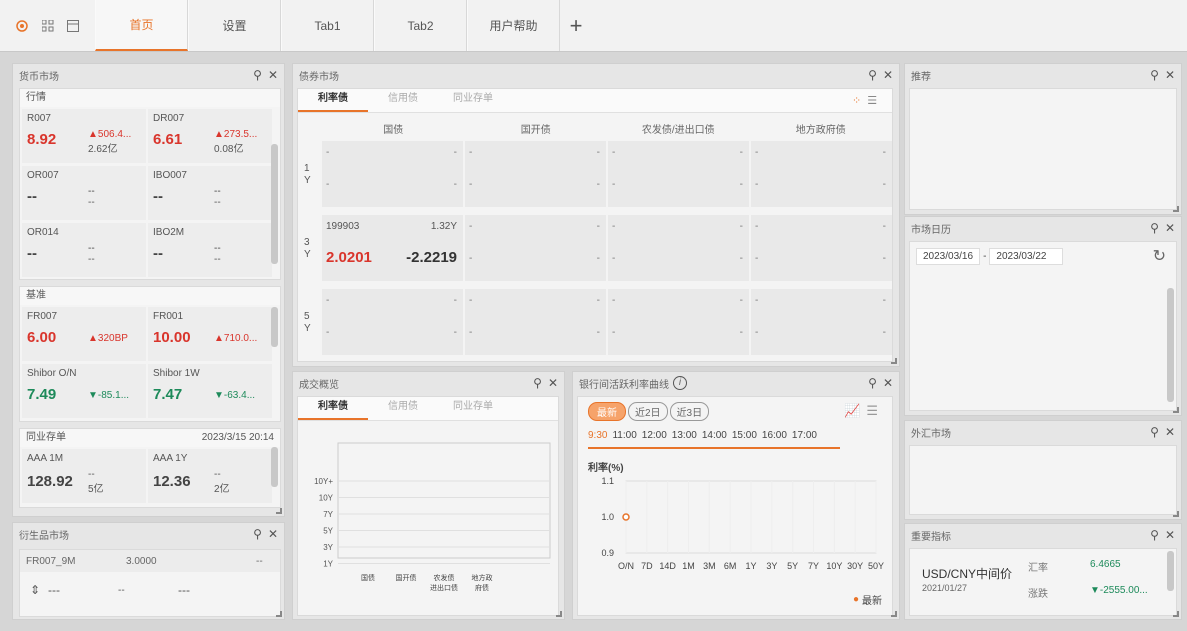  What do you see at coordinates (327, 25) in the screenshot?
I see `tab-tab1: Tab1` at bounding box center [327, 25].